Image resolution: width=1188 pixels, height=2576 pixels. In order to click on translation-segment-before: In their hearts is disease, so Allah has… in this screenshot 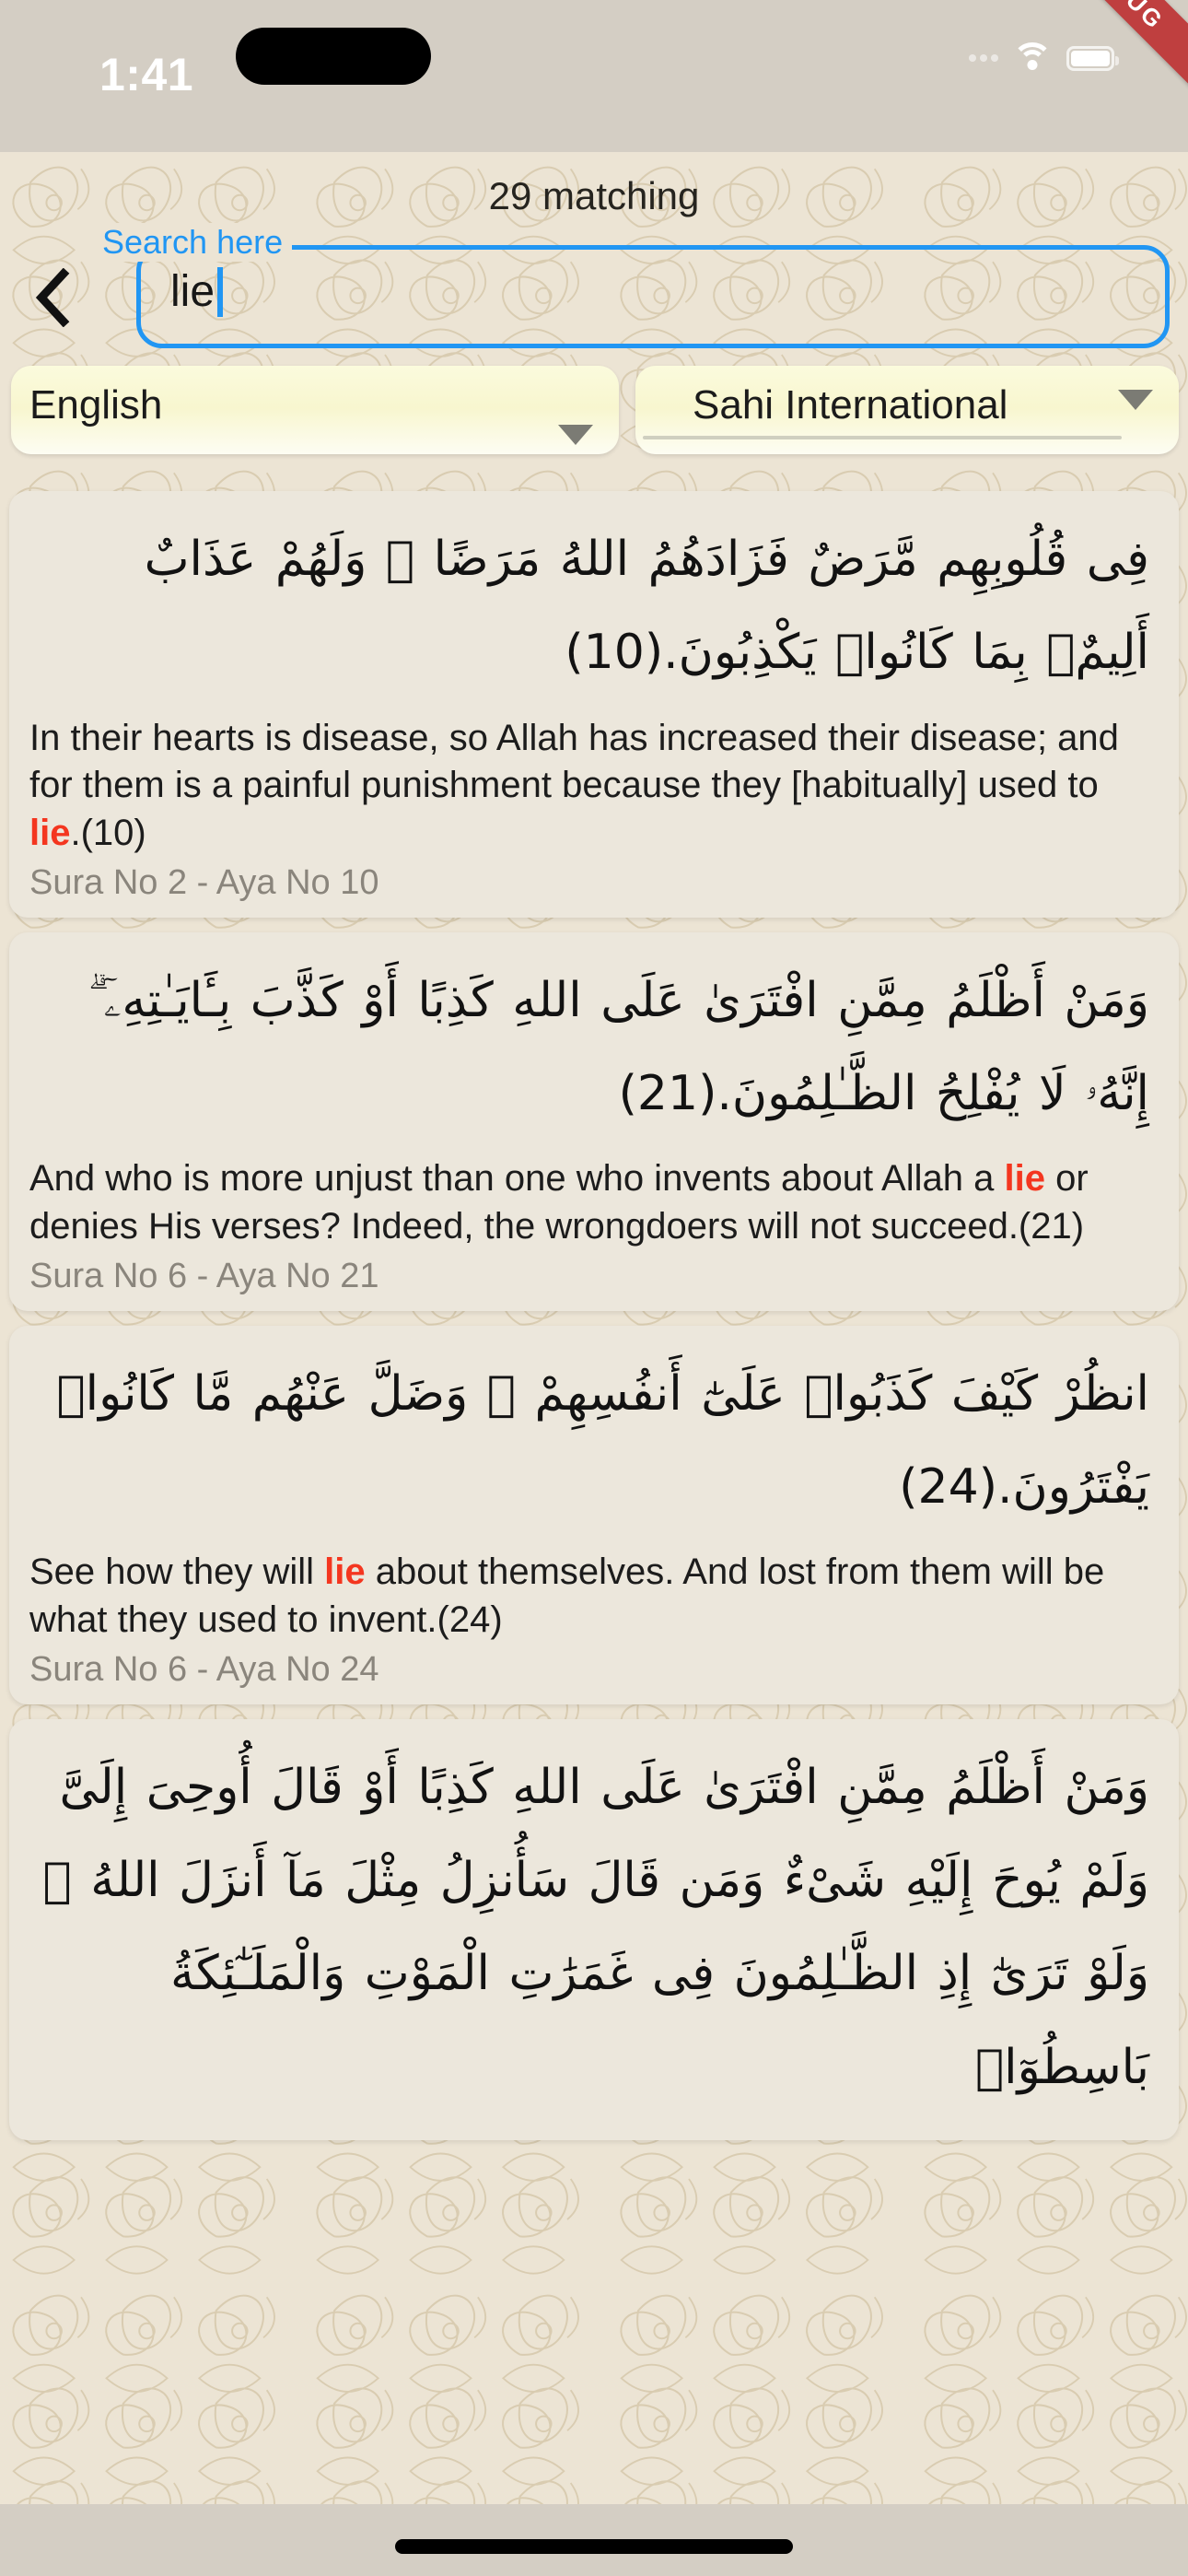, I will do `click(574, 761)`.